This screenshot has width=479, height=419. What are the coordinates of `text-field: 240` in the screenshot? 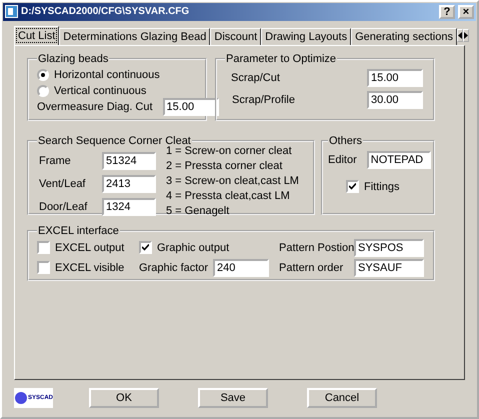 It's located at (241, 267).